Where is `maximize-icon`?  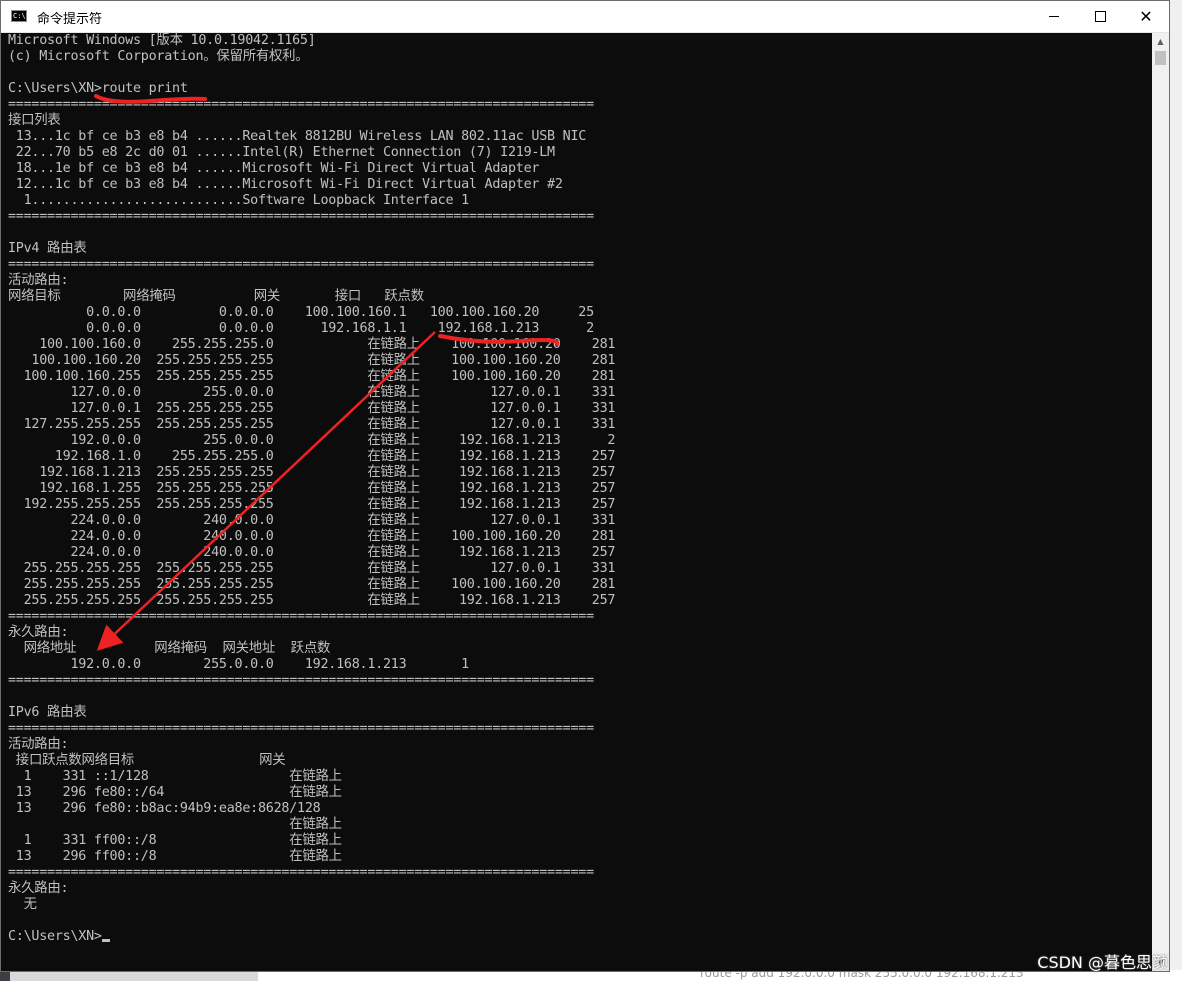
maximize-icon is located at coordinates (1100, 16).